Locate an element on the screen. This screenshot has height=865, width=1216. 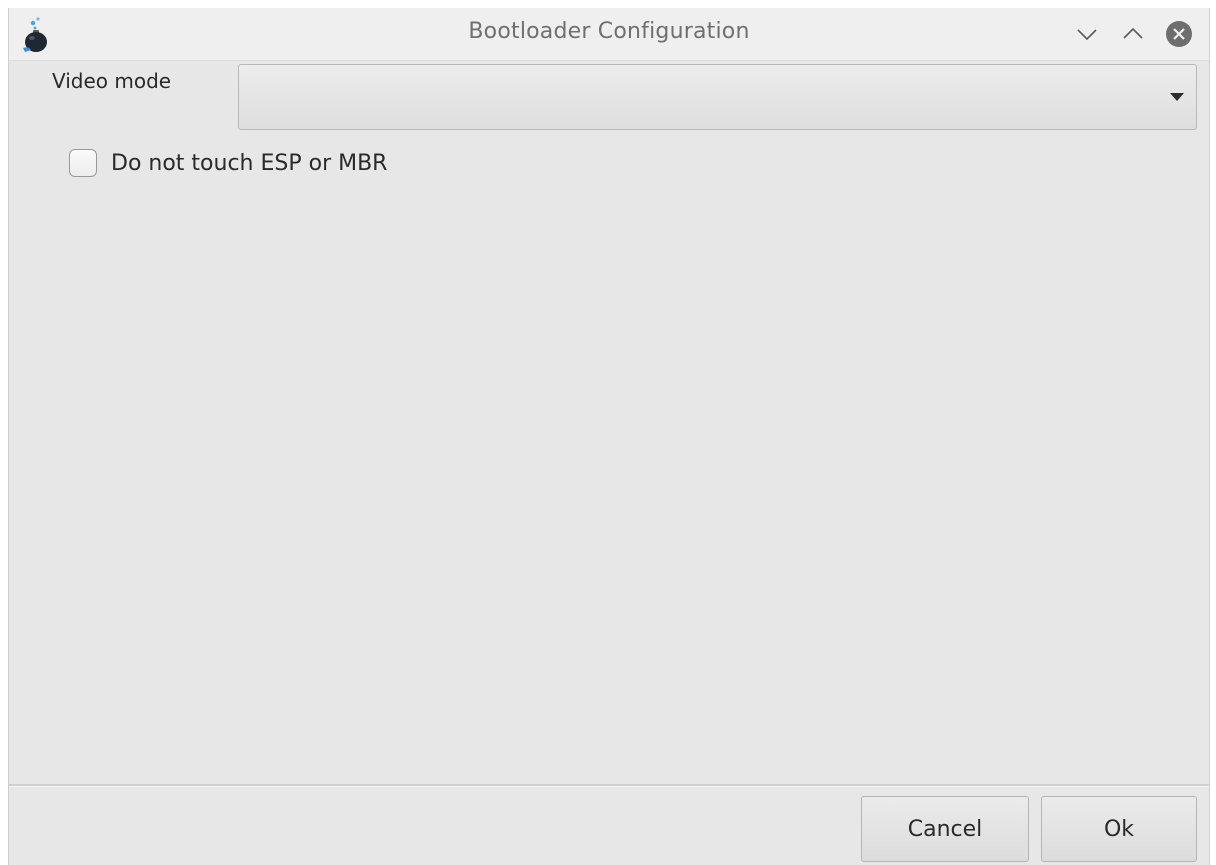
do-not-touch-esp-mbr-option: Do not touch ESP or MBR is located at coordinates (228, 163).